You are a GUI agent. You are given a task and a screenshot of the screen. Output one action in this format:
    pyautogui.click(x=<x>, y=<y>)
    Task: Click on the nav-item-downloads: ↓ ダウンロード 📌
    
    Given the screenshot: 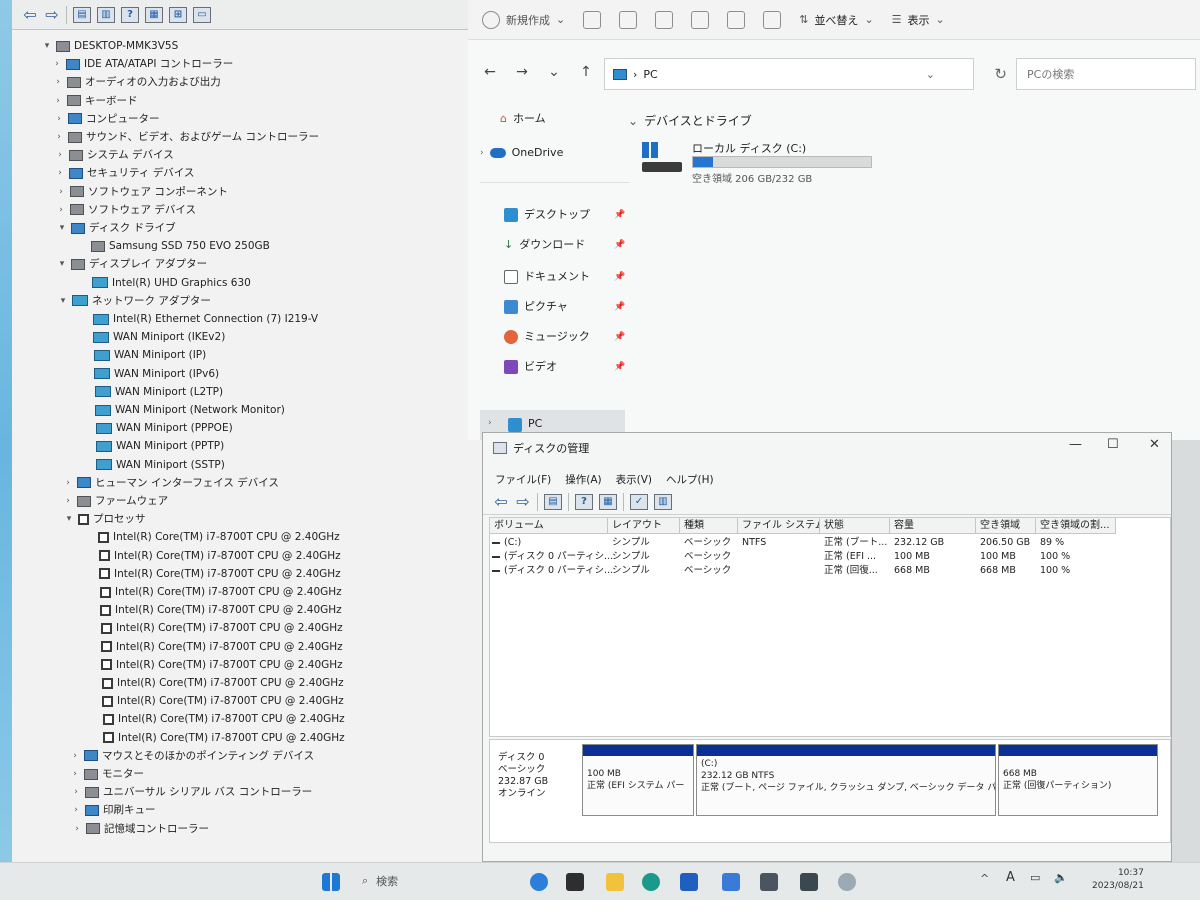 What is the action you would take?
    pyautogui.click(x=564, y=245)
    